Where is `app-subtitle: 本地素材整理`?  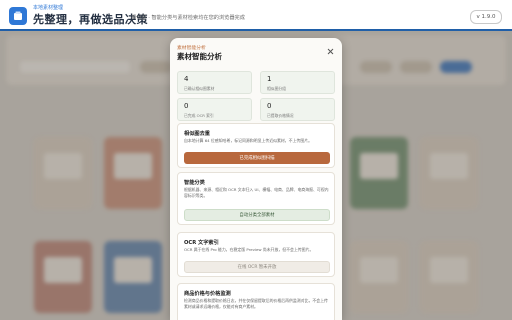 app-subtitle: 本地素材整理 is located at coordinates (48, 8).